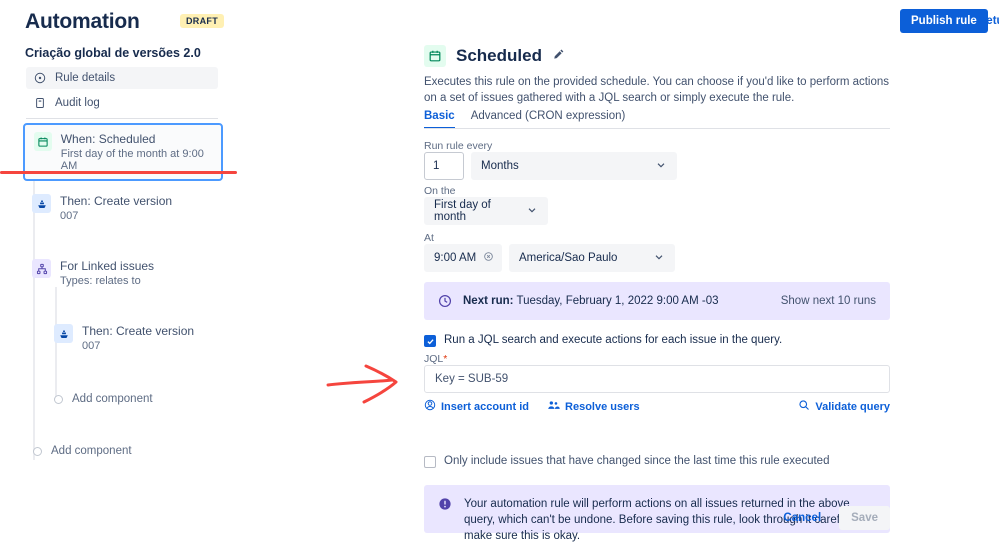 This screenshot has width=999, height=544. Describe the element at coordinates (107, 266) in the screenshot. I see `tree-node-title: For Linked issues` at that location.